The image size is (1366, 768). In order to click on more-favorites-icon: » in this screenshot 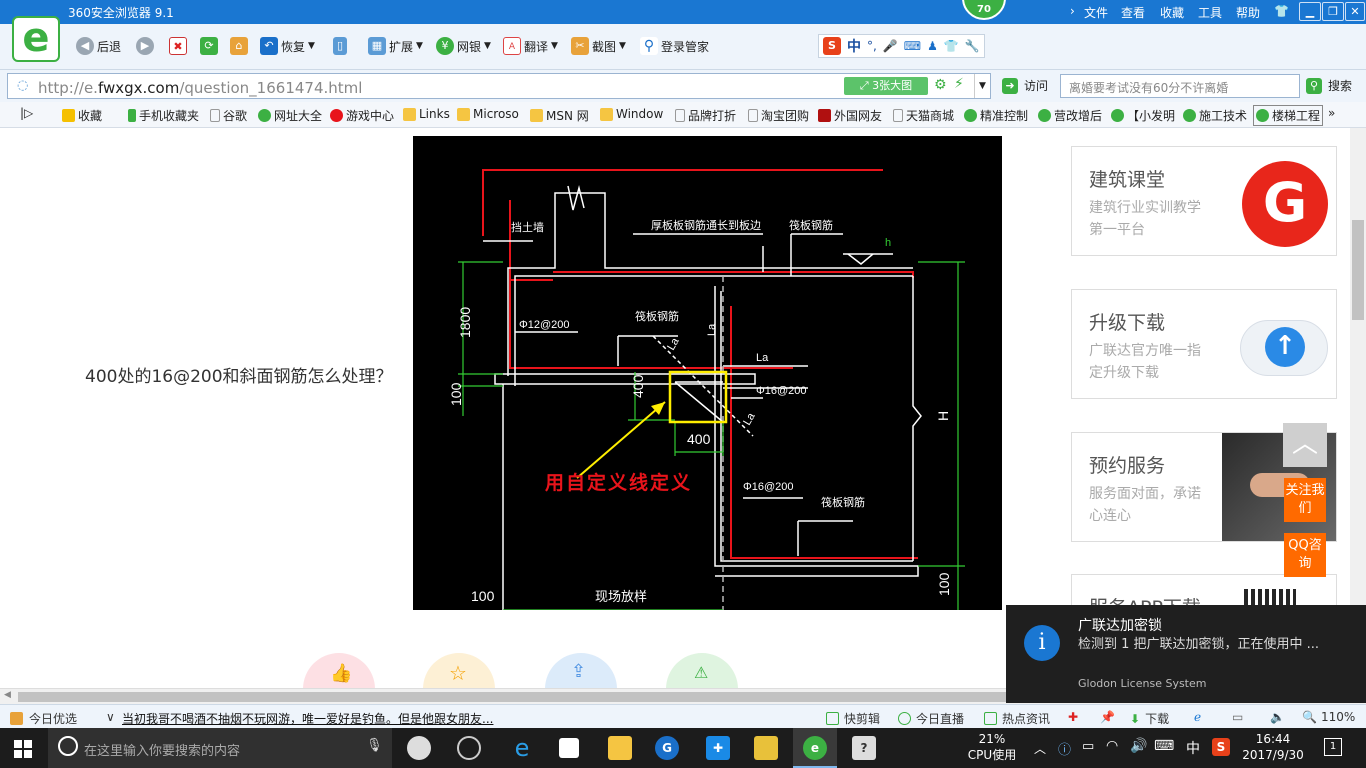, I will do `click(1331, 113)`.